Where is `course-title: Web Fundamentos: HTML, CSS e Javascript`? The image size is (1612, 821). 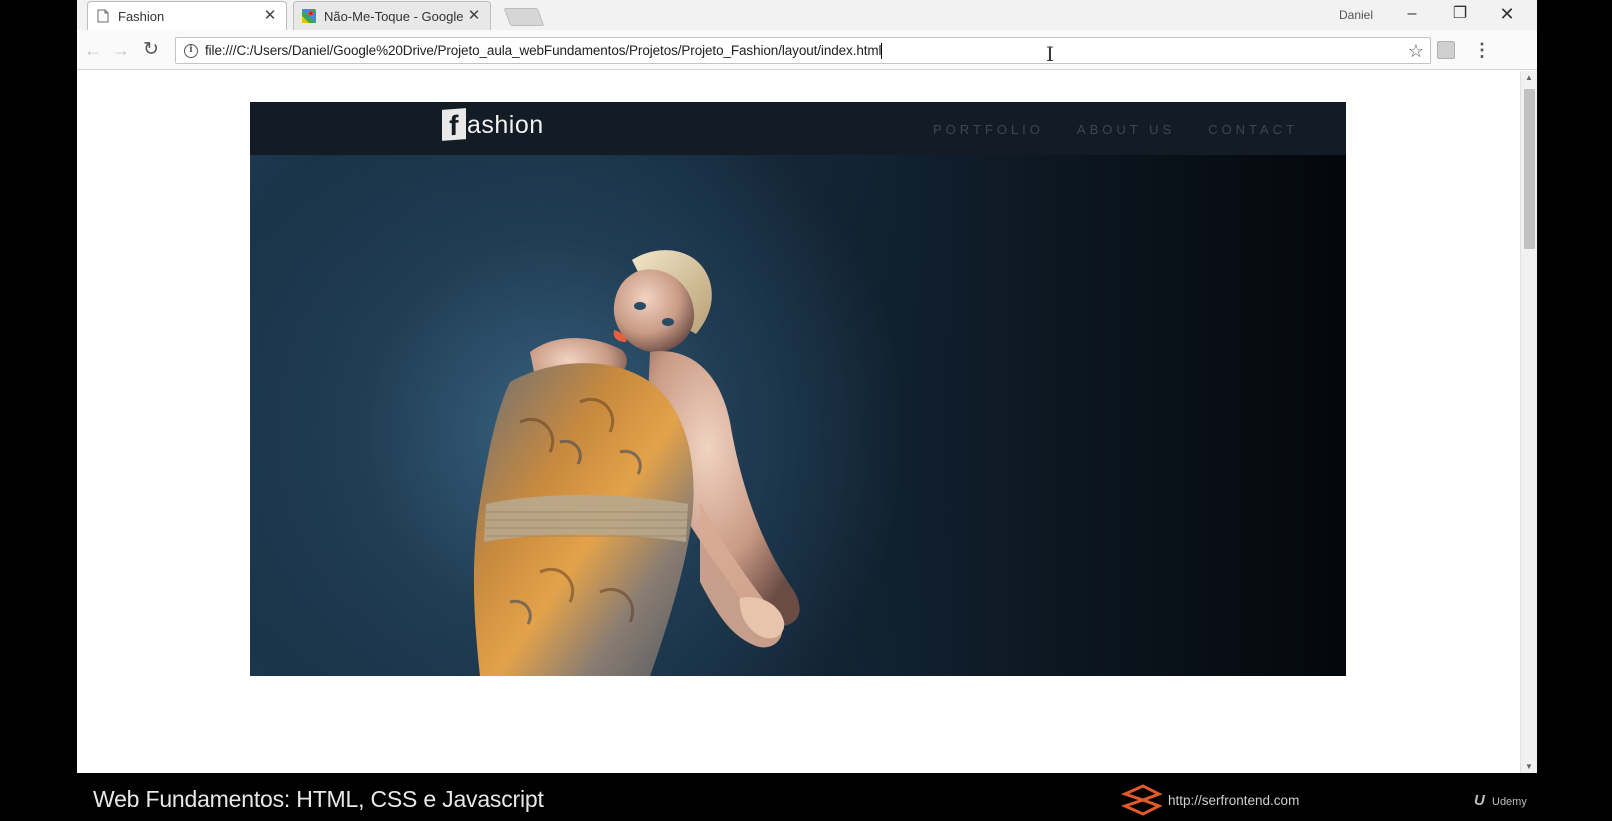 course-title: Web Fundamentos: HTML, CSS e Javascript is located at coordinates (318, 799).